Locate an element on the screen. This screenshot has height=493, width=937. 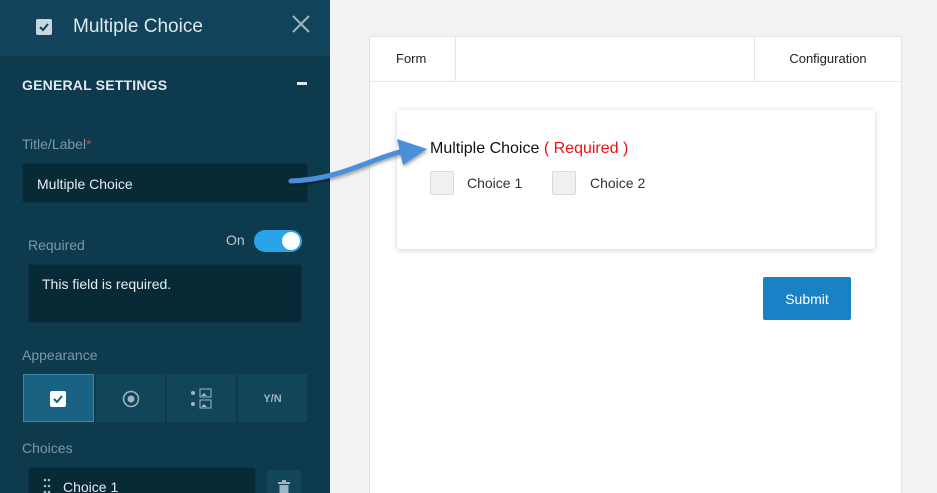
sidebar-header: Multiple Choice is located at coordinates (165, 28).